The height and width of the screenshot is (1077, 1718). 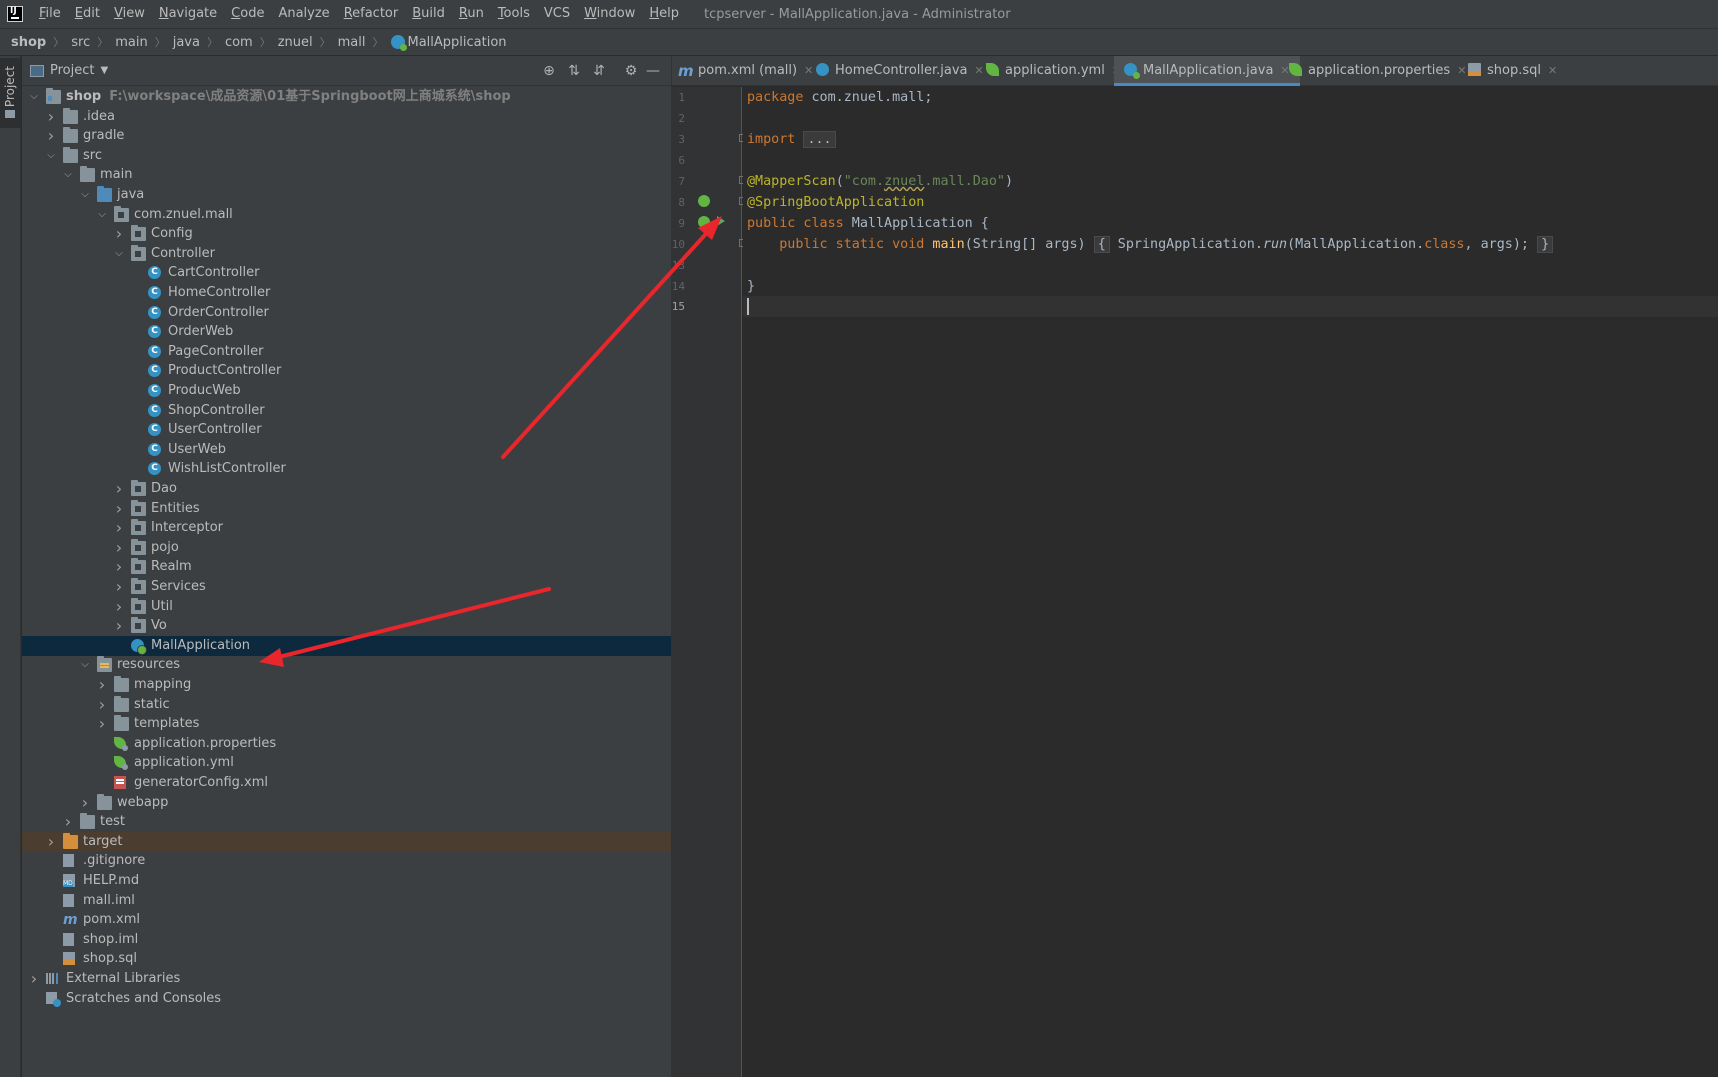 I want to click on tree-class-userweb: C UserWeb, so click(x=346, y=450).